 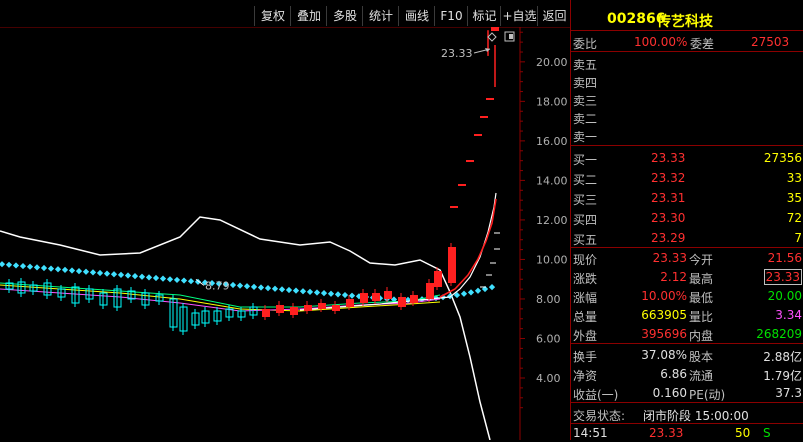 What do you see at coordinates (661, 42) in the screenshot?
I see `weibi-value: 100.00%` at bounding box center [661, 42].